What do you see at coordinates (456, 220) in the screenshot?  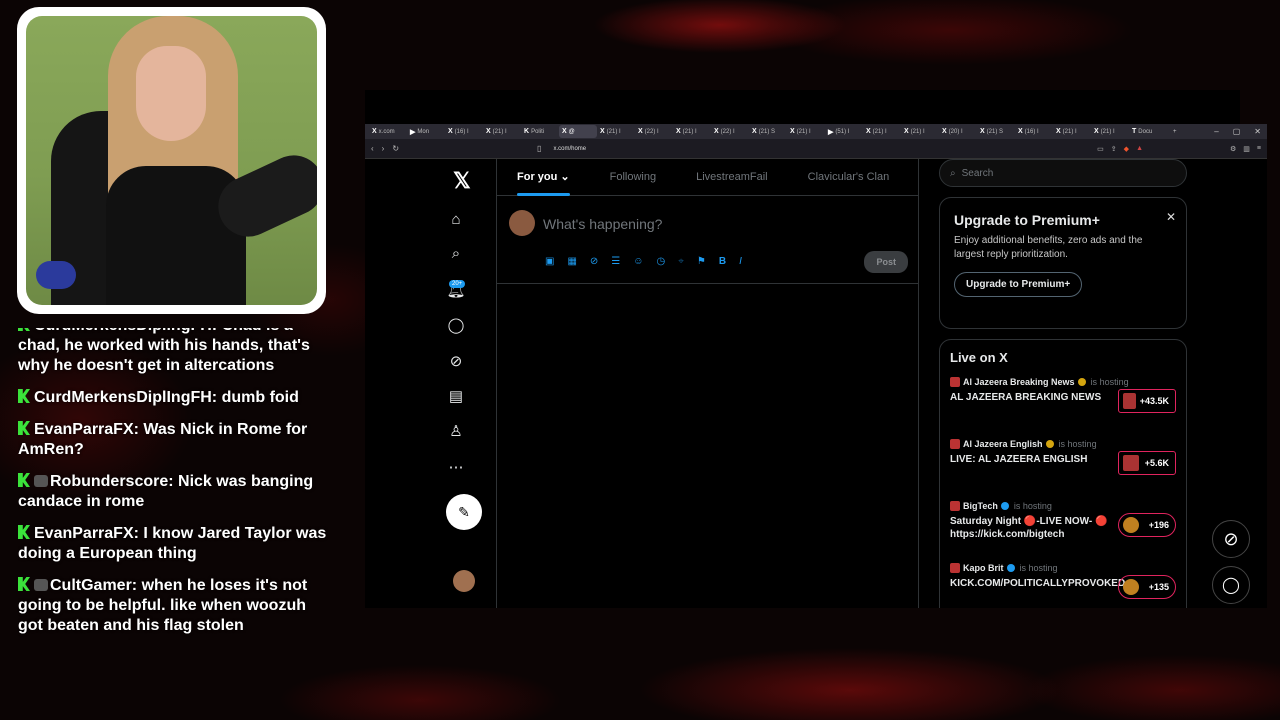 I see `home-icon: ⌂` at bounding box center [456, 220].